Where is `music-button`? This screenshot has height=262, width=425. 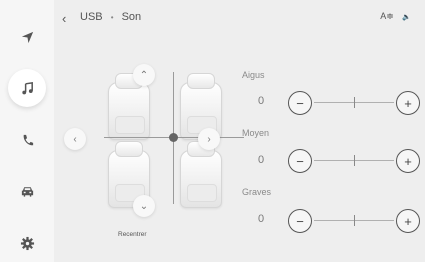
music-button is located at coordinates (27, 88).